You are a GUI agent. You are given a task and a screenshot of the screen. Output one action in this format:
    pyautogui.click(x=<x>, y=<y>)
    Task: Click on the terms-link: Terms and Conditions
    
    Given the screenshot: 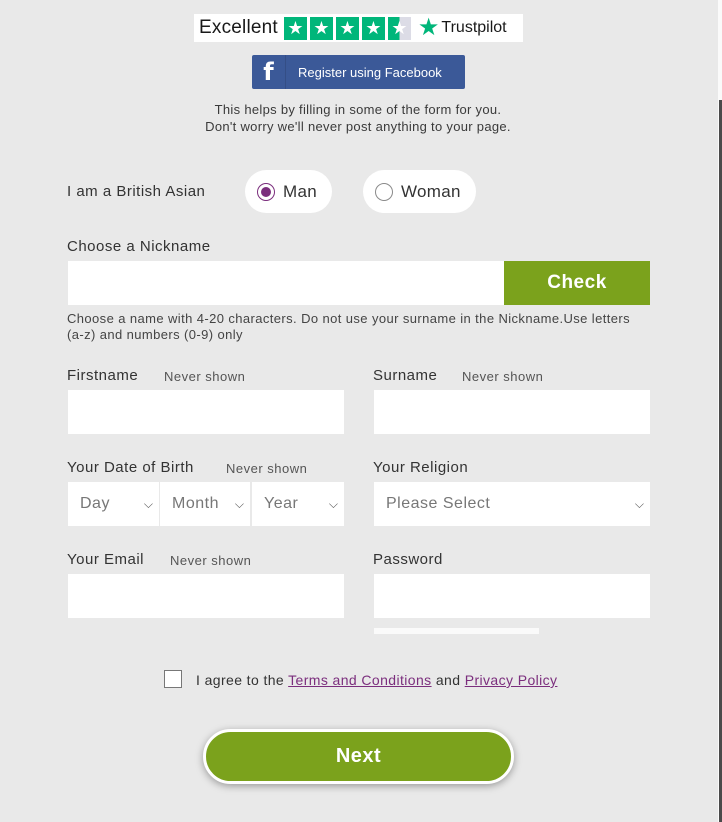 What is the action you would take?
    pyautogui.click(x=359, y=680)
    